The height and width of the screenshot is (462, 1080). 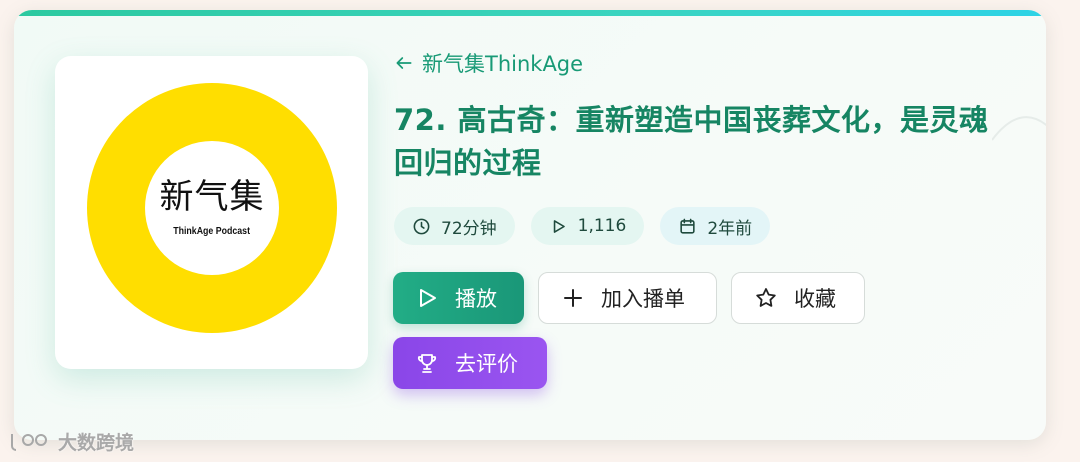 I want to click on duration-badge: 72分钟, so click(x=454, y=226).